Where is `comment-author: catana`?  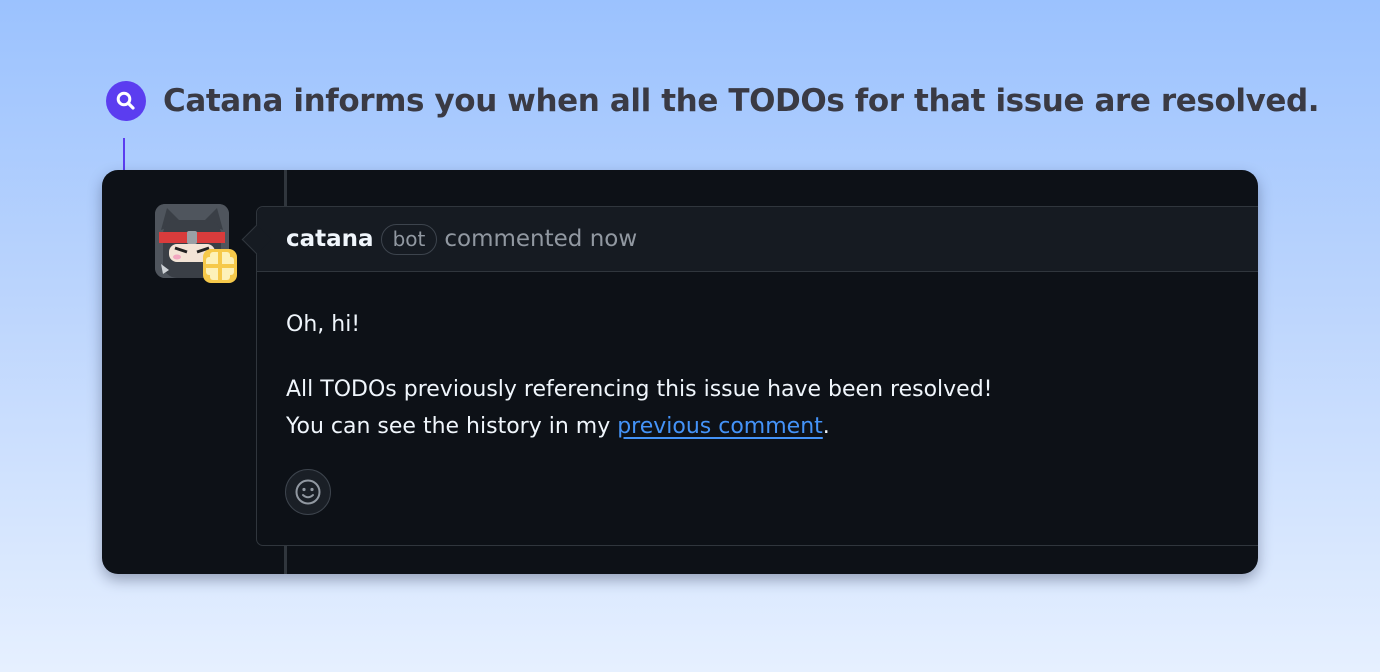 comment-author: catana is located at coordinates (330, 239).